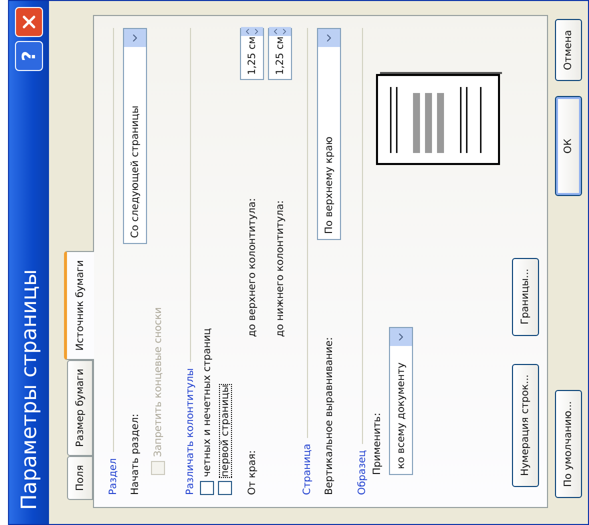  Describe the element at coordinates (80, 408) in the screenshot. I see `tab: Размер бумаги` at that location.